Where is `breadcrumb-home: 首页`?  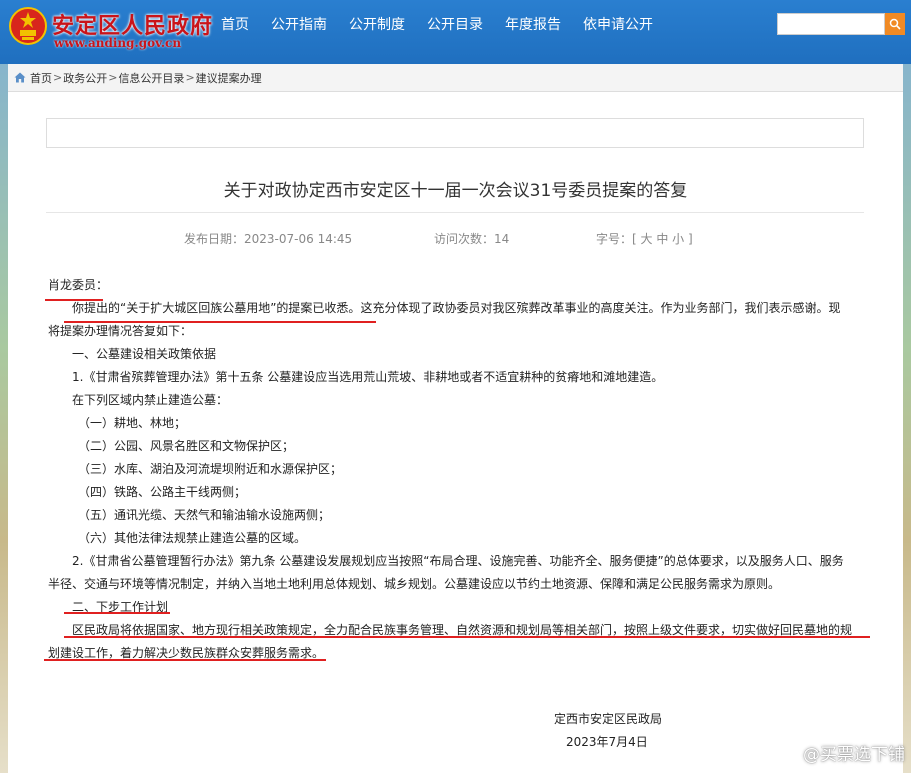 breadcrumb-home: 首页 is located at coordinates (41, 78).